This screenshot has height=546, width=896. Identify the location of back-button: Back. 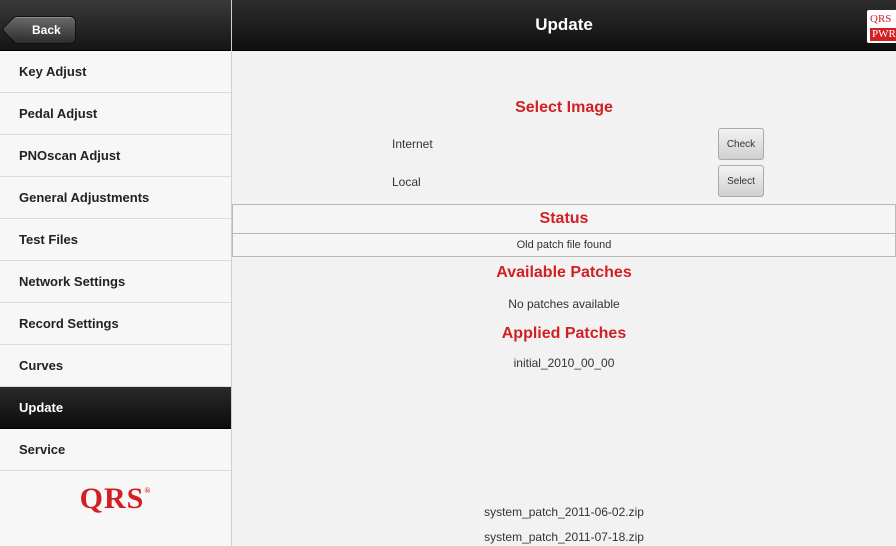
(43, 30).